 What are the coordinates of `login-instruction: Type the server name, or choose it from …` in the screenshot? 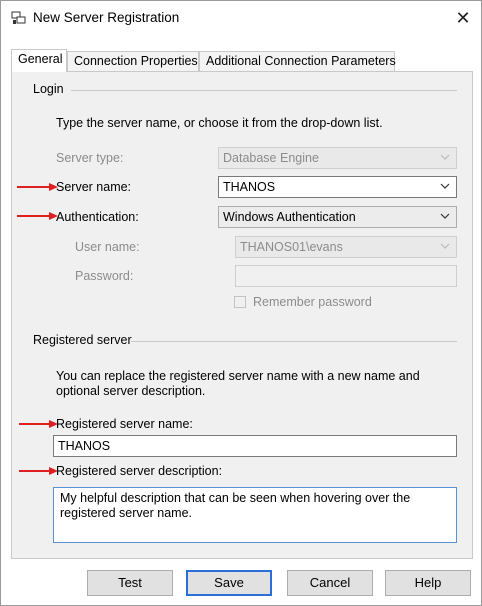 It's located at (219, 123).